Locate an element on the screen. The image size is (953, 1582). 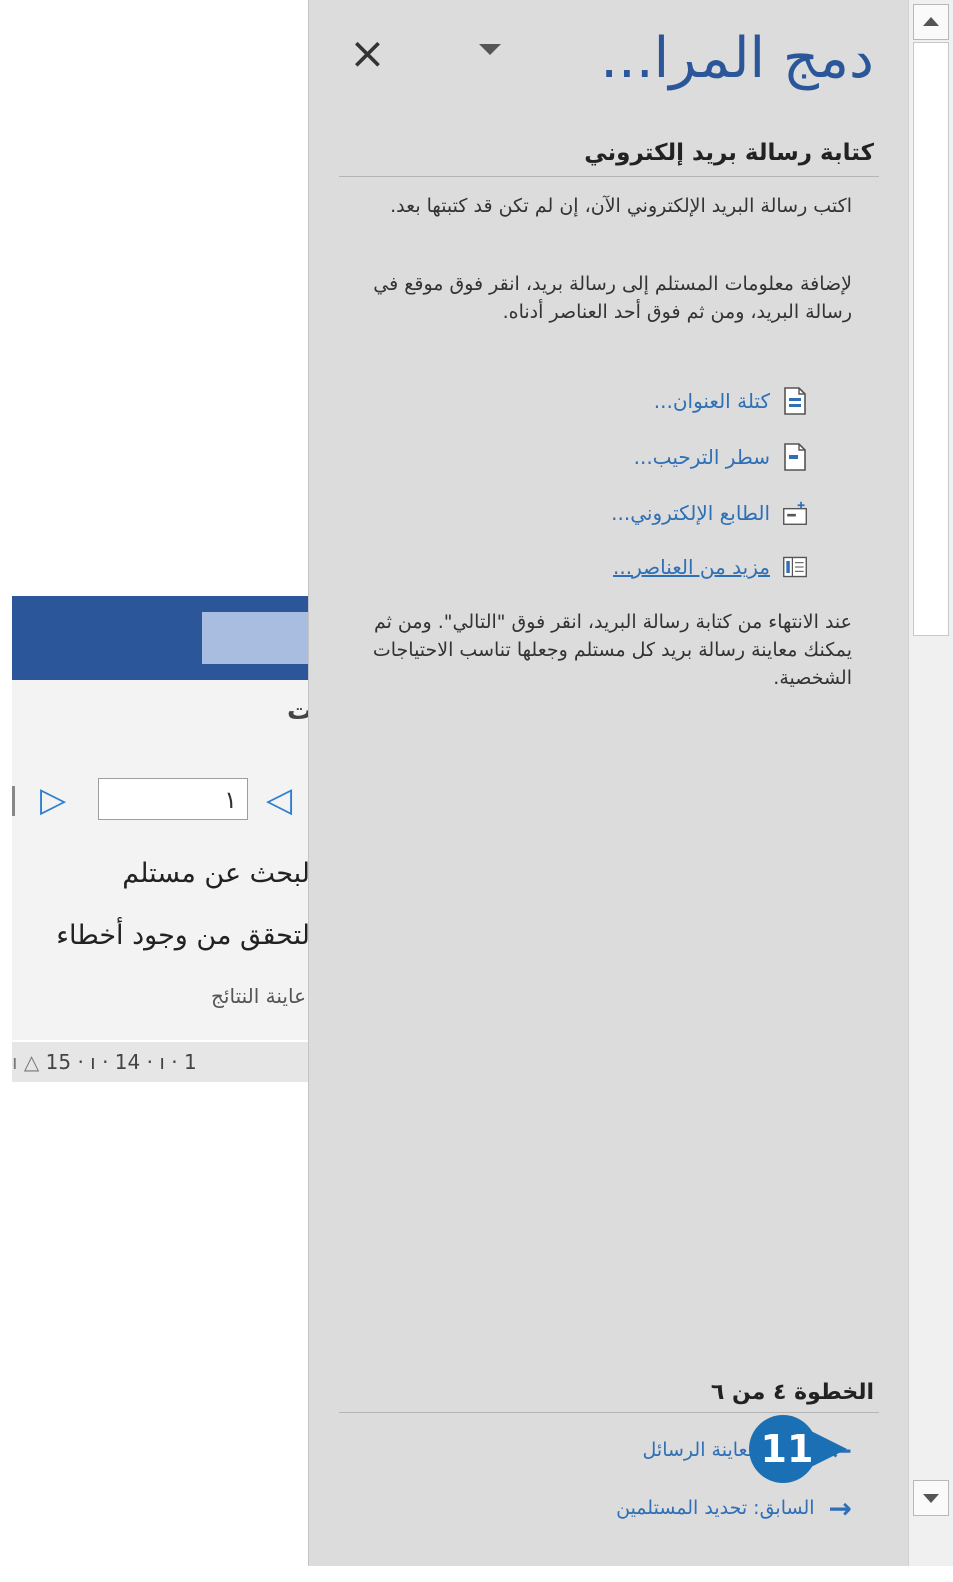
scroll-thumb is located at coordinates (931, 339).